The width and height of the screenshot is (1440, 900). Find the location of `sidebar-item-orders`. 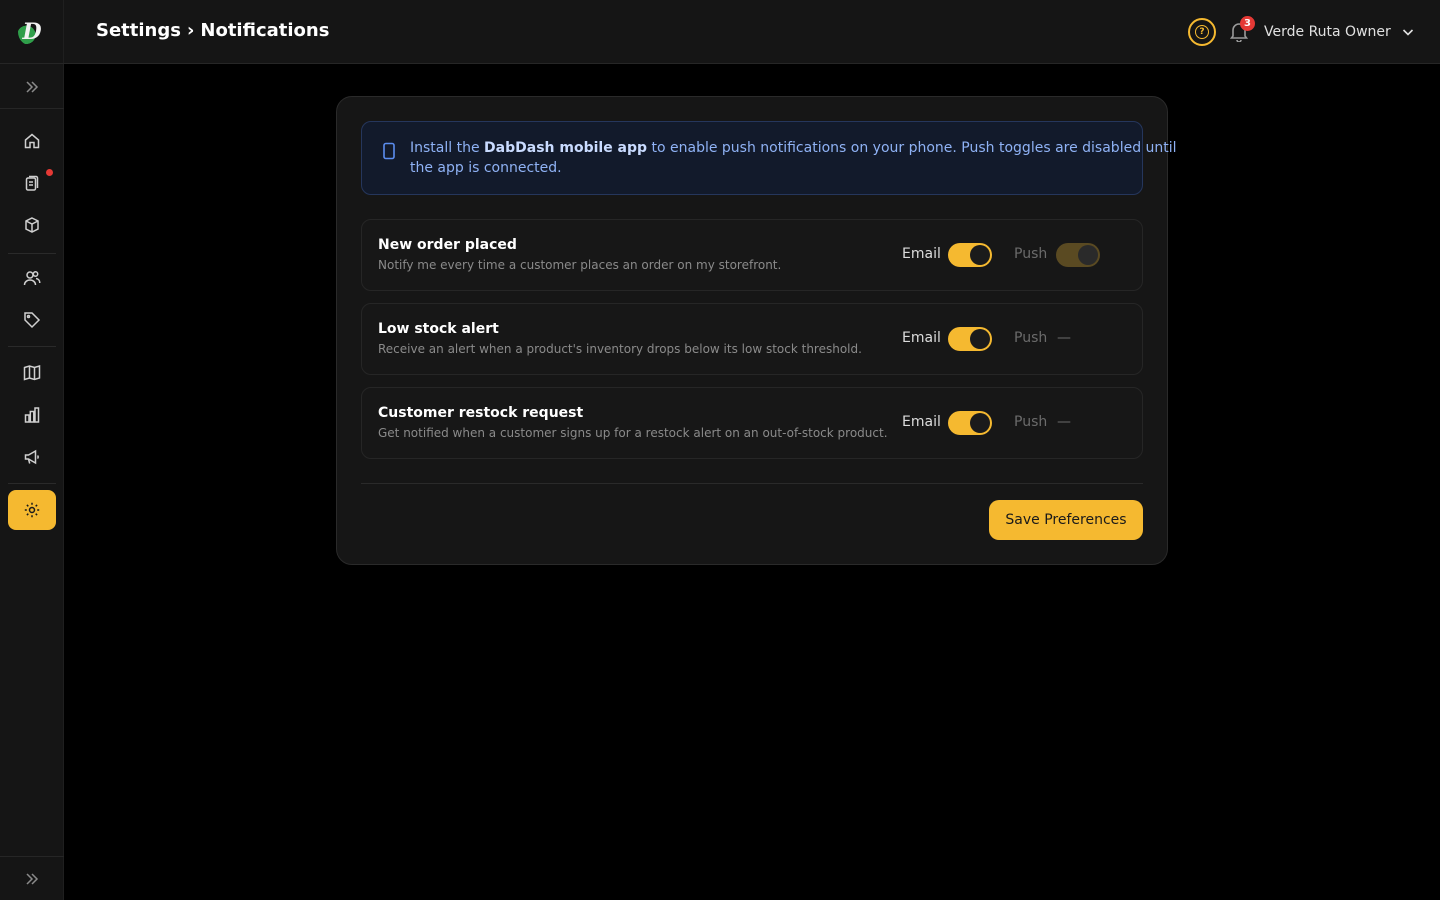

sidebar-item-orders is located at coordinates (32, 183).